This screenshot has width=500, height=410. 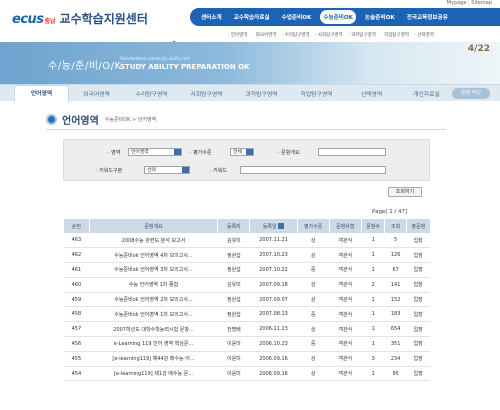 What do you see at coordinates (362, 35) in the screenshot?
I see `sub-nav-item: · 과학탐구영역` at bounding box center [362, 35].